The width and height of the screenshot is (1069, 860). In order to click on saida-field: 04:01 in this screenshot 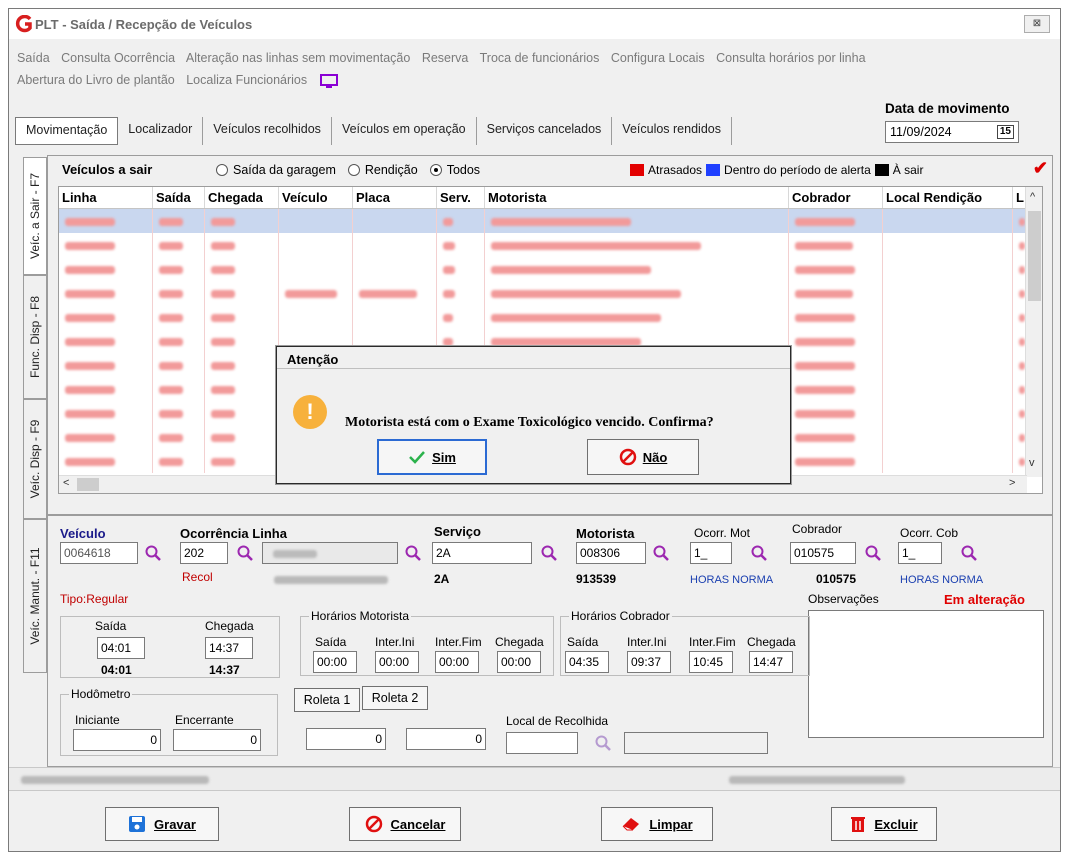, I will do `click(121, 648)`.